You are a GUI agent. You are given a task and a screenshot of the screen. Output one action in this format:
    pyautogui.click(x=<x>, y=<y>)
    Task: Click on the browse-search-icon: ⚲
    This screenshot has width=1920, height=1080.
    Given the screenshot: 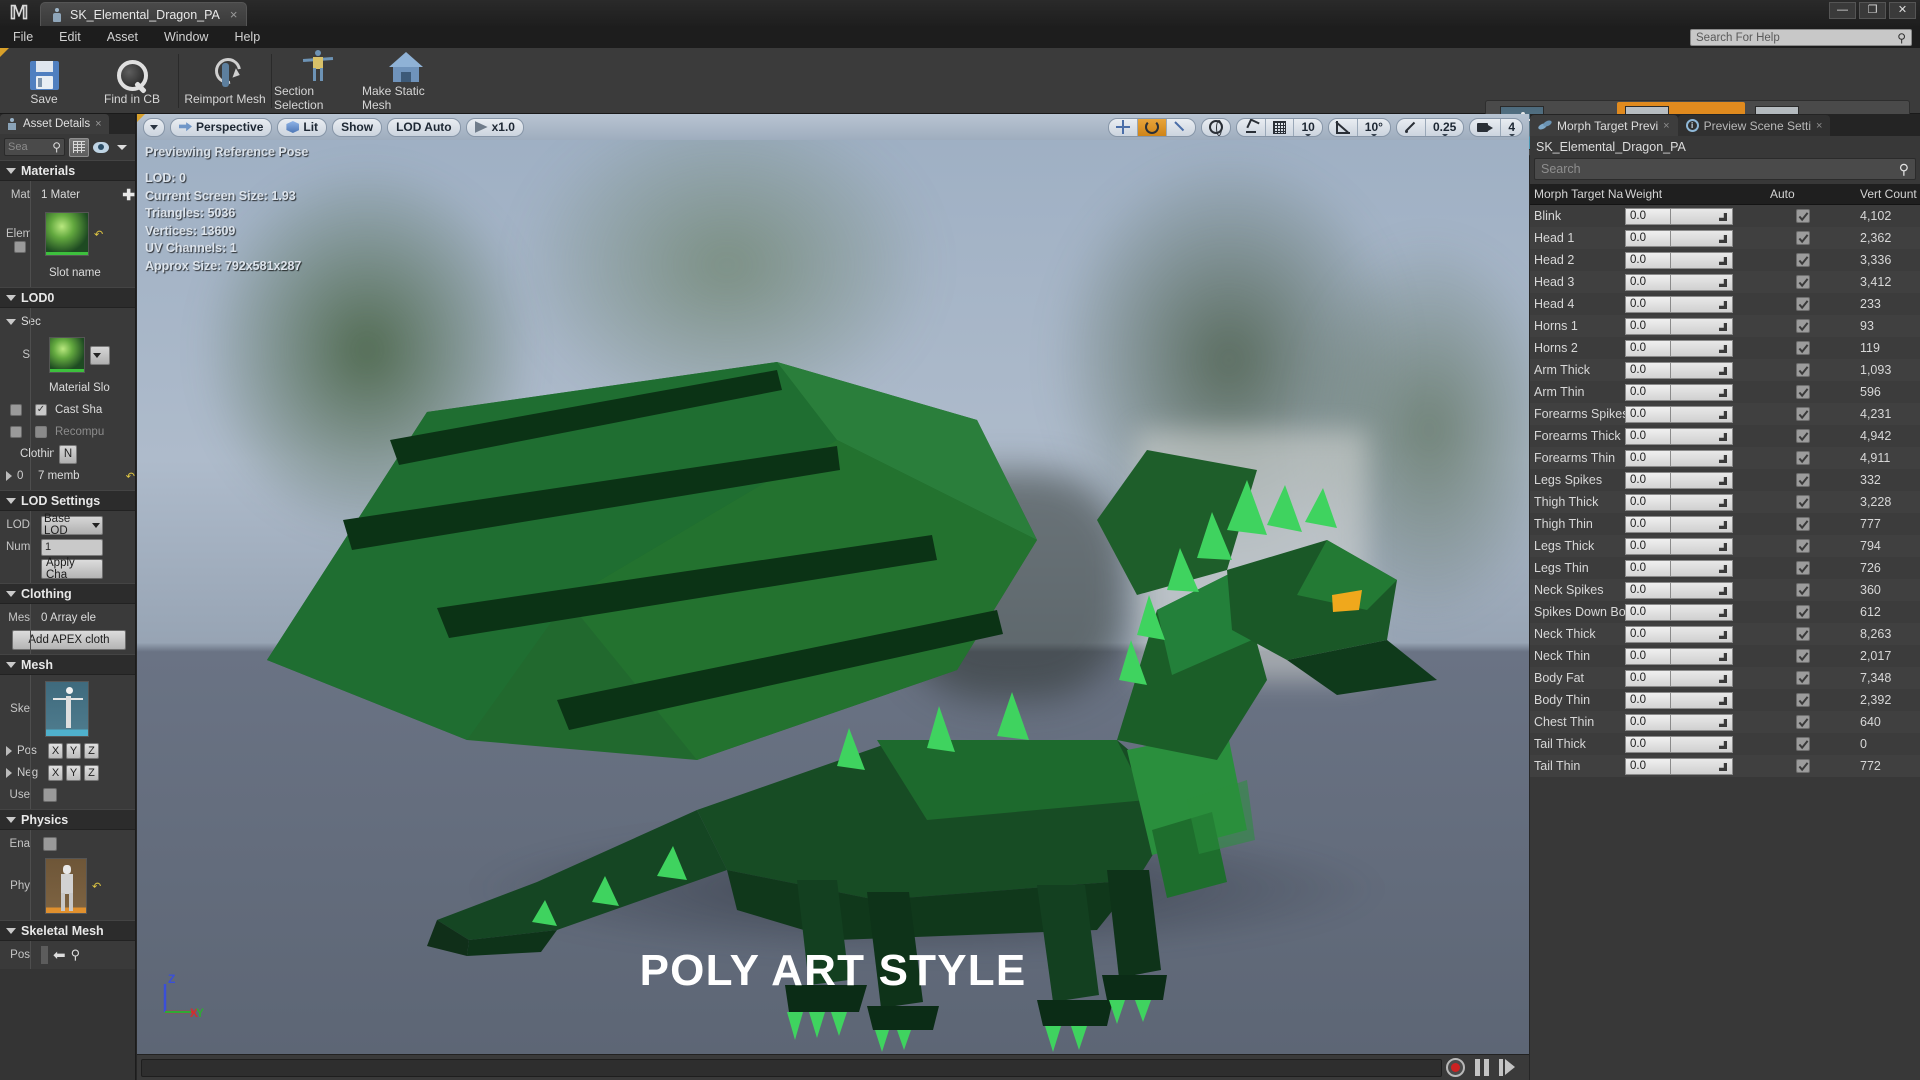 What is the action you would take?
    pyautogui.click(x=76, y=955)
    